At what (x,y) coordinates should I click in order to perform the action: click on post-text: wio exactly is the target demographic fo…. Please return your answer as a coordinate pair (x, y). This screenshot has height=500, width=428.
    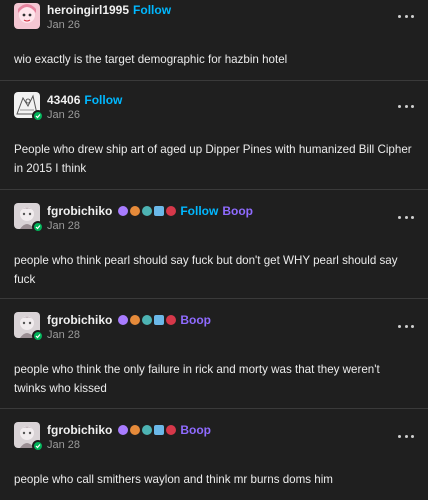
    Looking at the image, I should click on (151, 59).